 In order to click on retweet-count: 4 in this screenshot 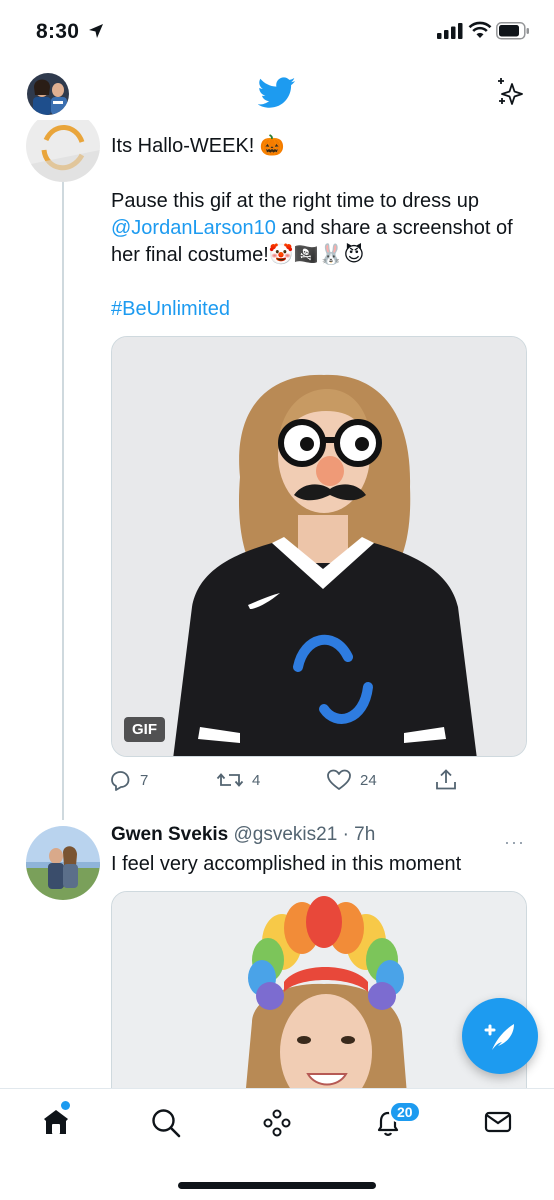, I will do `click(256, 780)`.